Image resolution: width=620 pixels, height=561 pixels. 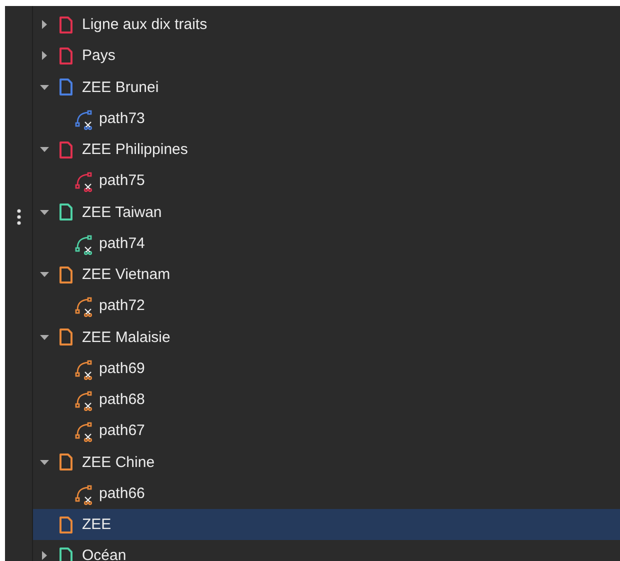 I want to click on layer-row: ZEE, so click(x=326, y=524).